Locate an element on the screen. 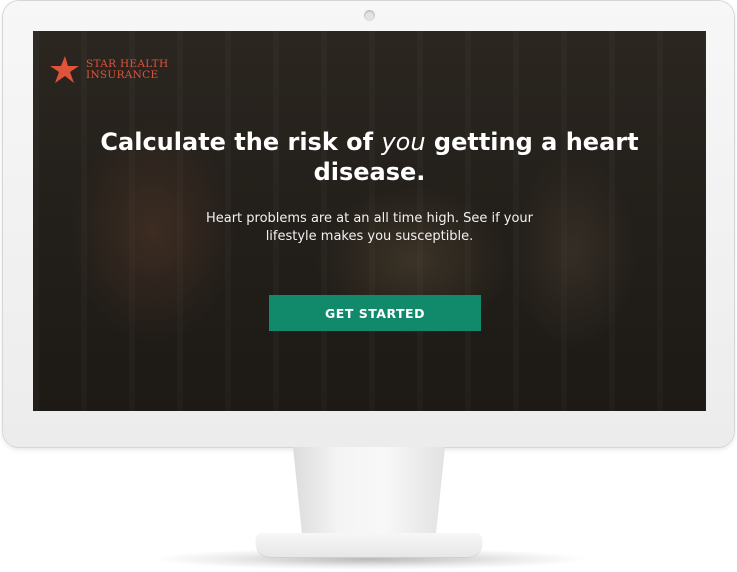 The width and height of the screenshot is (737, 572). monitor-stand-base is located at coordinates (369, 545).